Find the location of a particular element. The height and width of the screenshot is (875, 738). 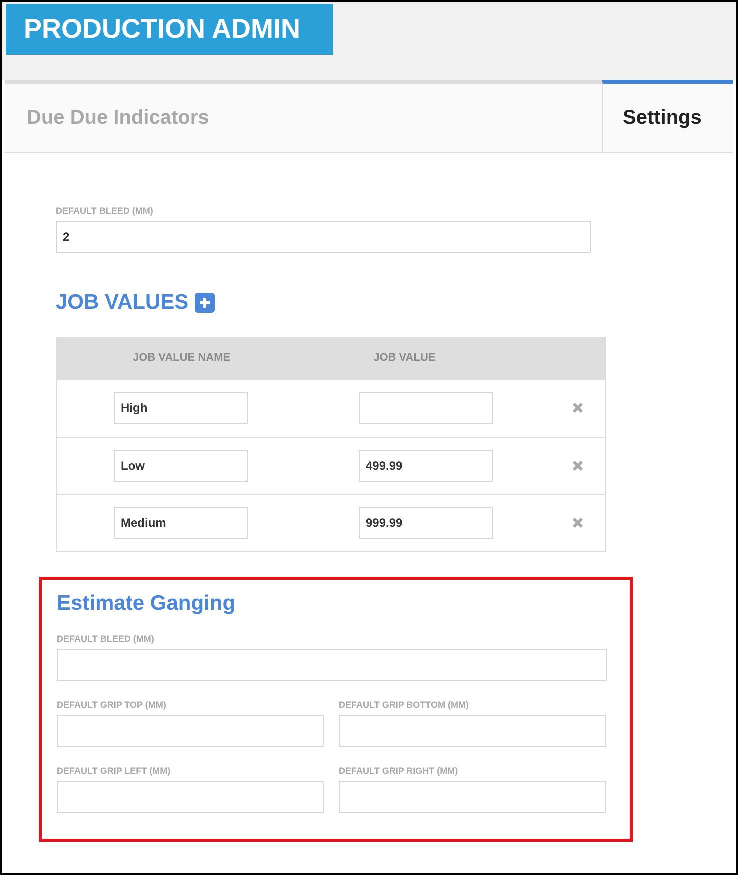

field-label: DEFAULT GRIP BOTTOM (MM) is located at coordinates (404, 705).